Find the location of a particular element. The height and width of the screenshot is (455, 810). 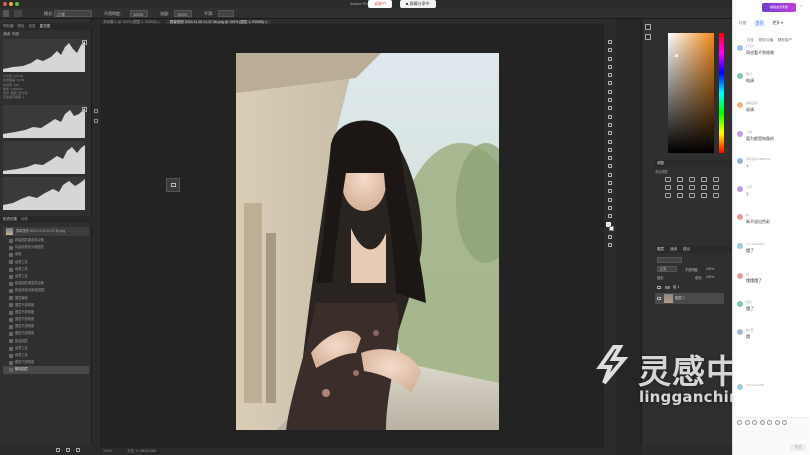

mode-select: 正常 is located at coordinates (73, 13).